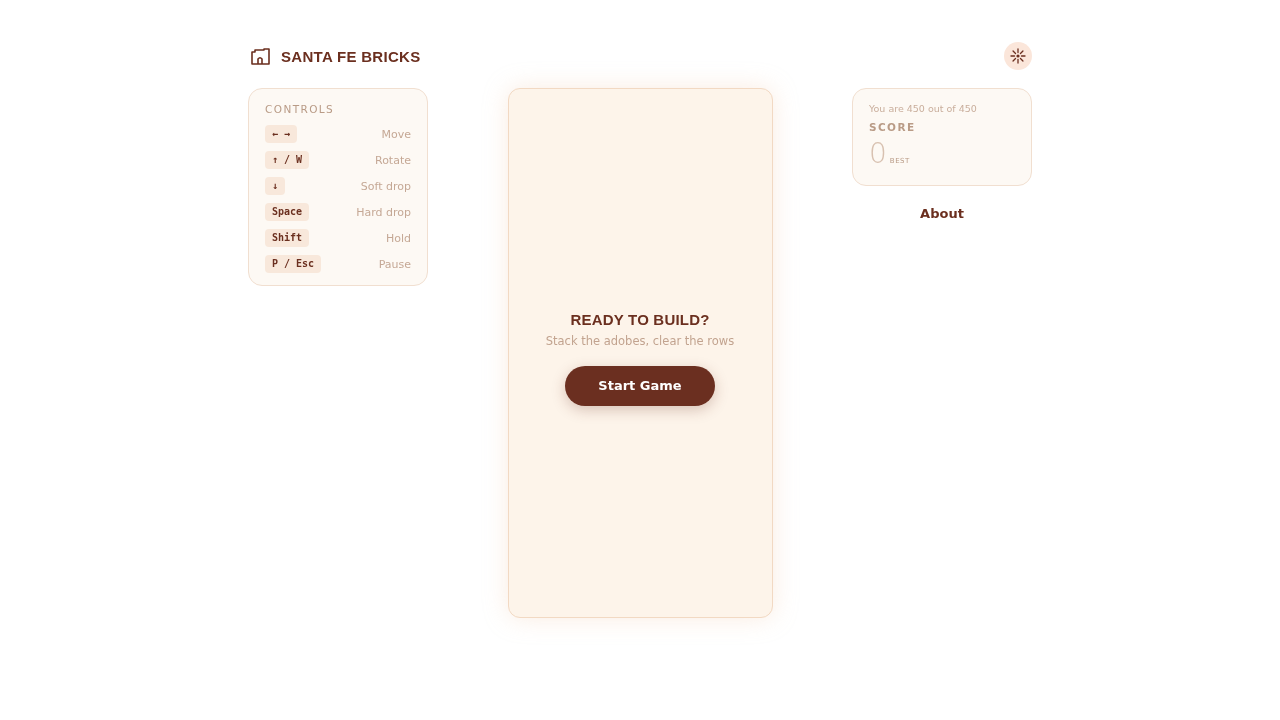  What do you see at coordinates (385, 186) in the screenshot?
I see `action-label: Soft drop` at bounding box center [385, 186].